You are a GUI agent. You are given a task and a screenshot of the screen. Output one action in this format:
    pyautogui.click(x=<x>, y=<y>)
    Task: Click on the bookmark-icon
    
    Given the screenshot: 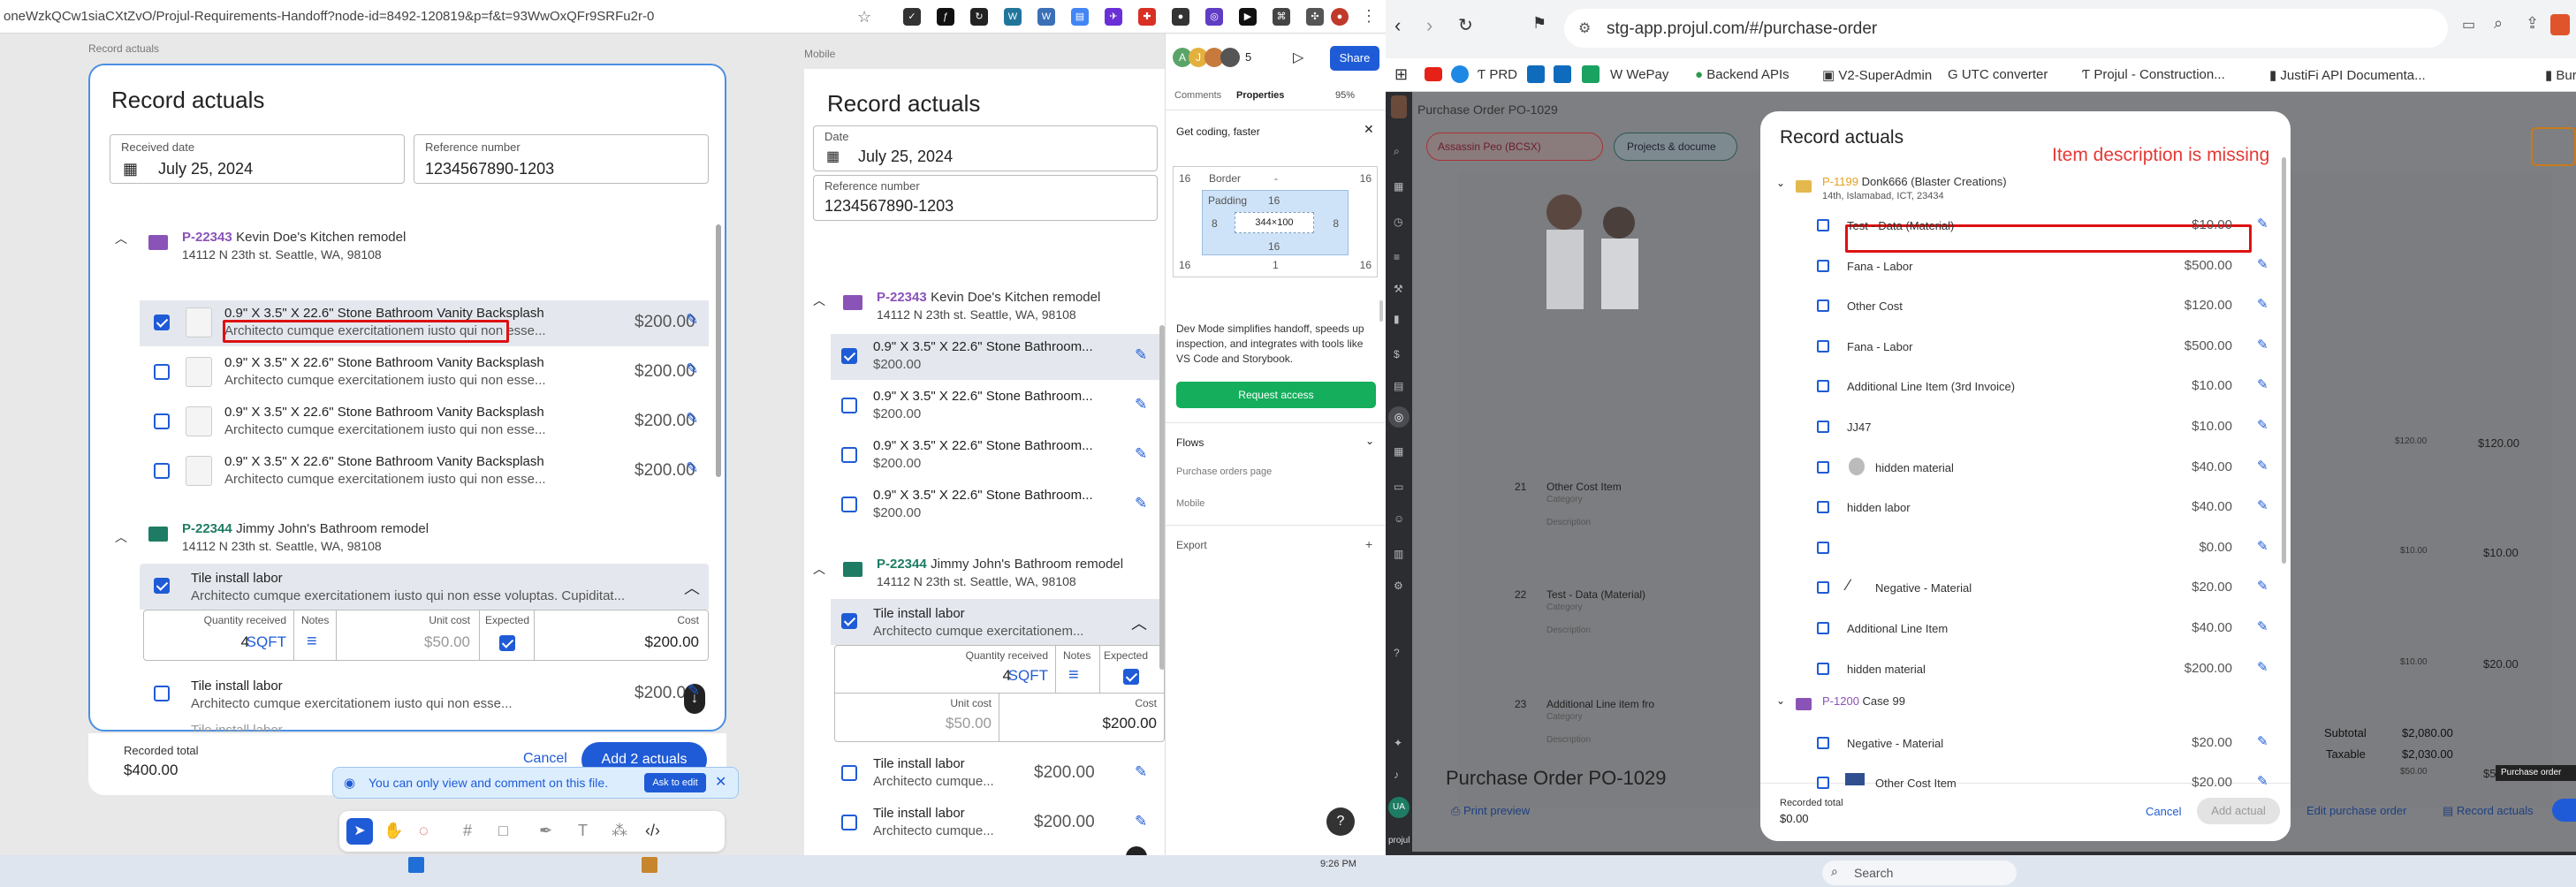 What is the action you would take?
    pyautogui.click(x=1460, y=74)
    